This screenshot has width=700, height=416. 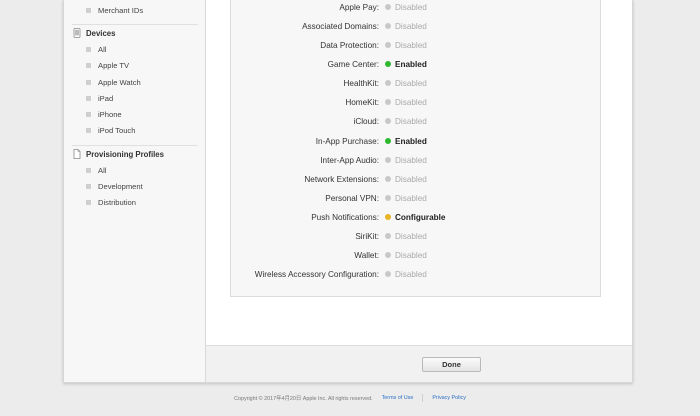 I want to click on sidebar-item-ipad: iPad, so click(x=99, y=98).